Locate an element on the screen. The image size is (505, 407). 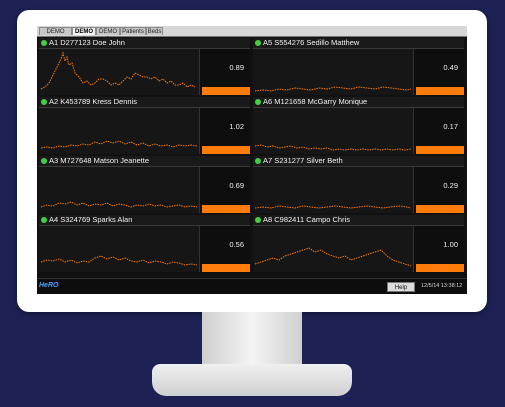
patient-panel-a3: A3 M727648 Matson Jeanette 0.69 is located at coordinates (144, 184).